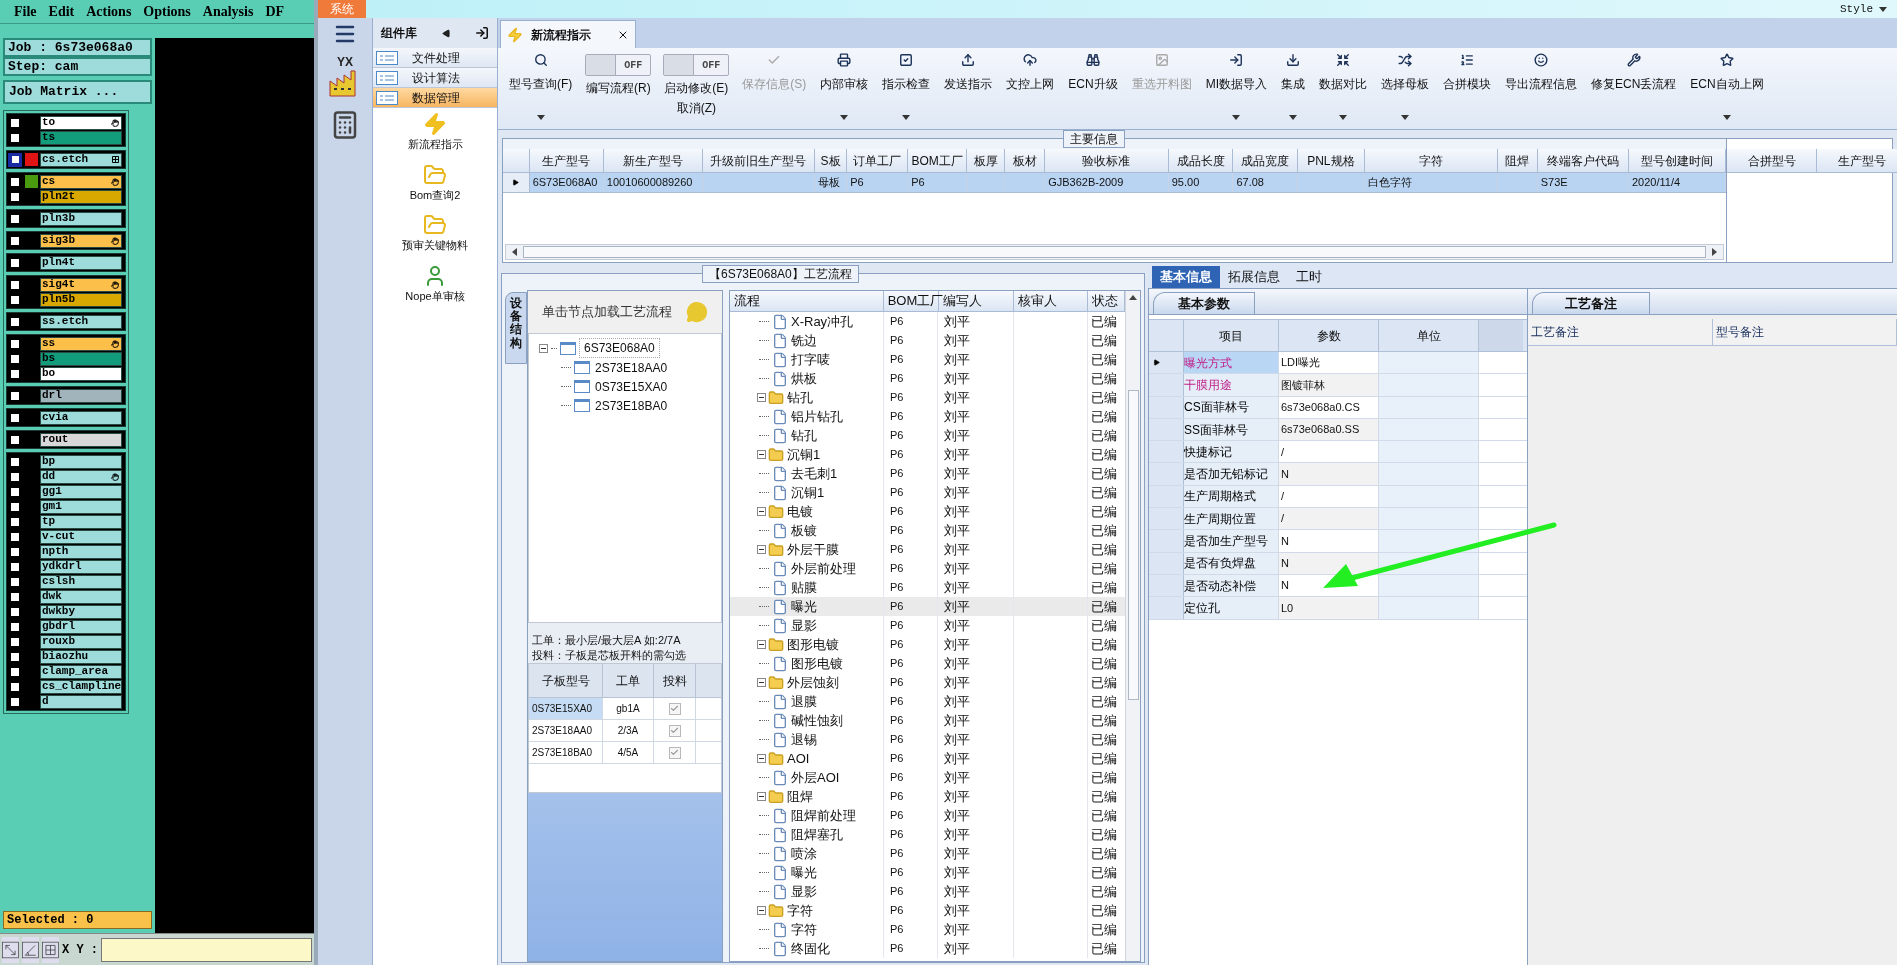 The height and width of the screenshot is (965, 1897). Describe the element at coordinates (435, 132) in the screenshot. I see `tool-item: 新流程指示` at that location.